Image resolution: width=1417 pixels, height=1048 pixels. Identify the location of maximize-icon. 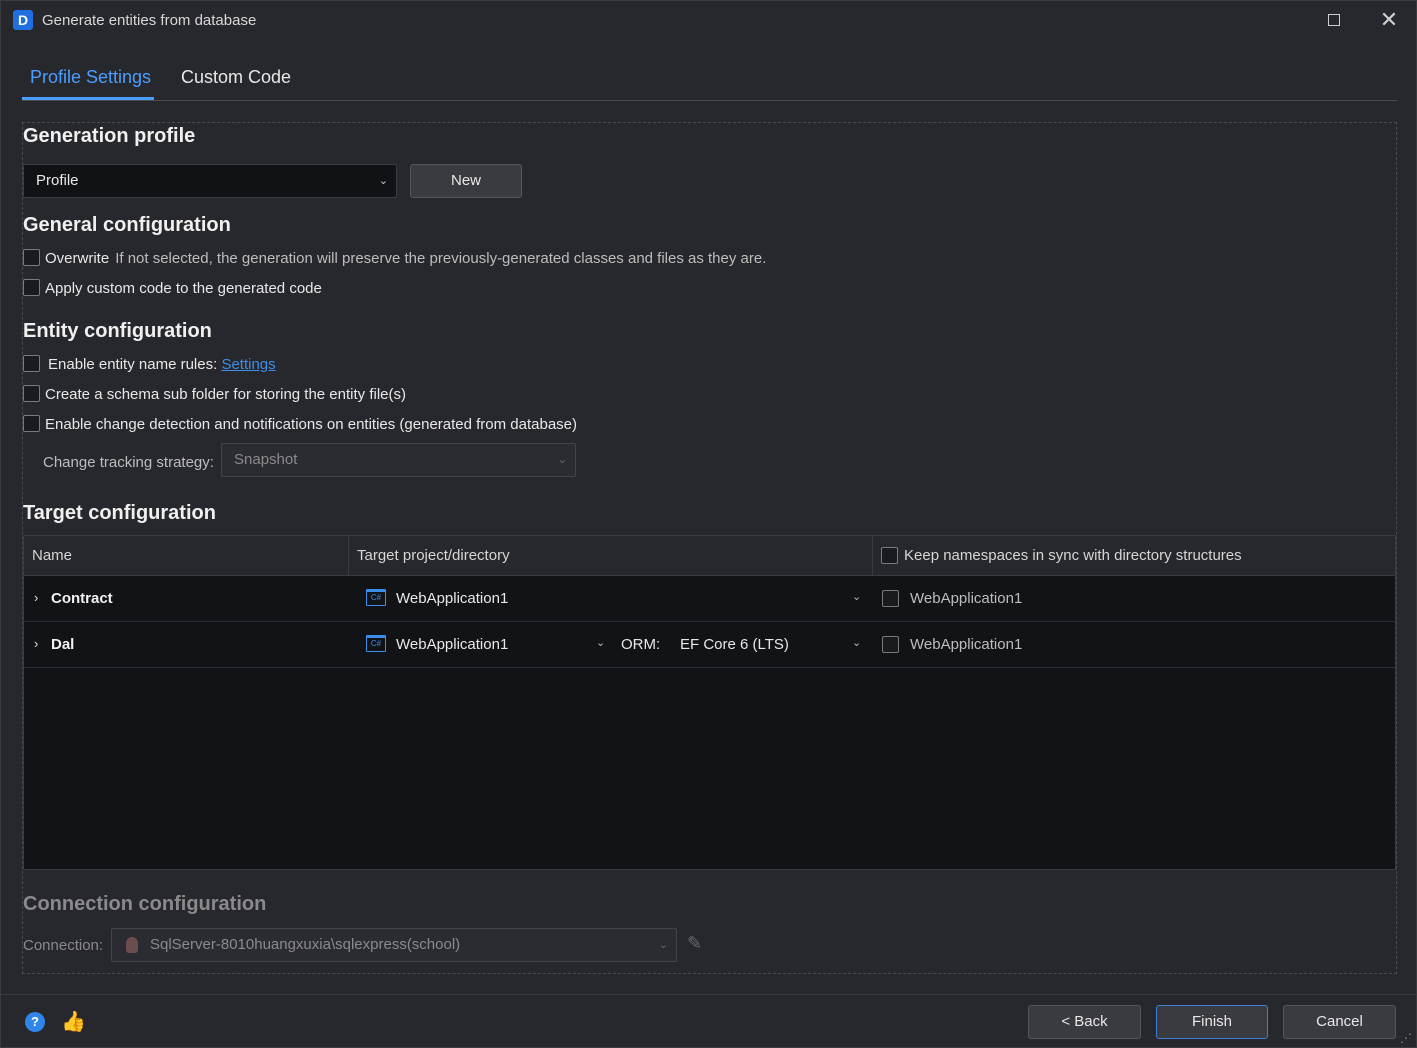
(1334, 20).